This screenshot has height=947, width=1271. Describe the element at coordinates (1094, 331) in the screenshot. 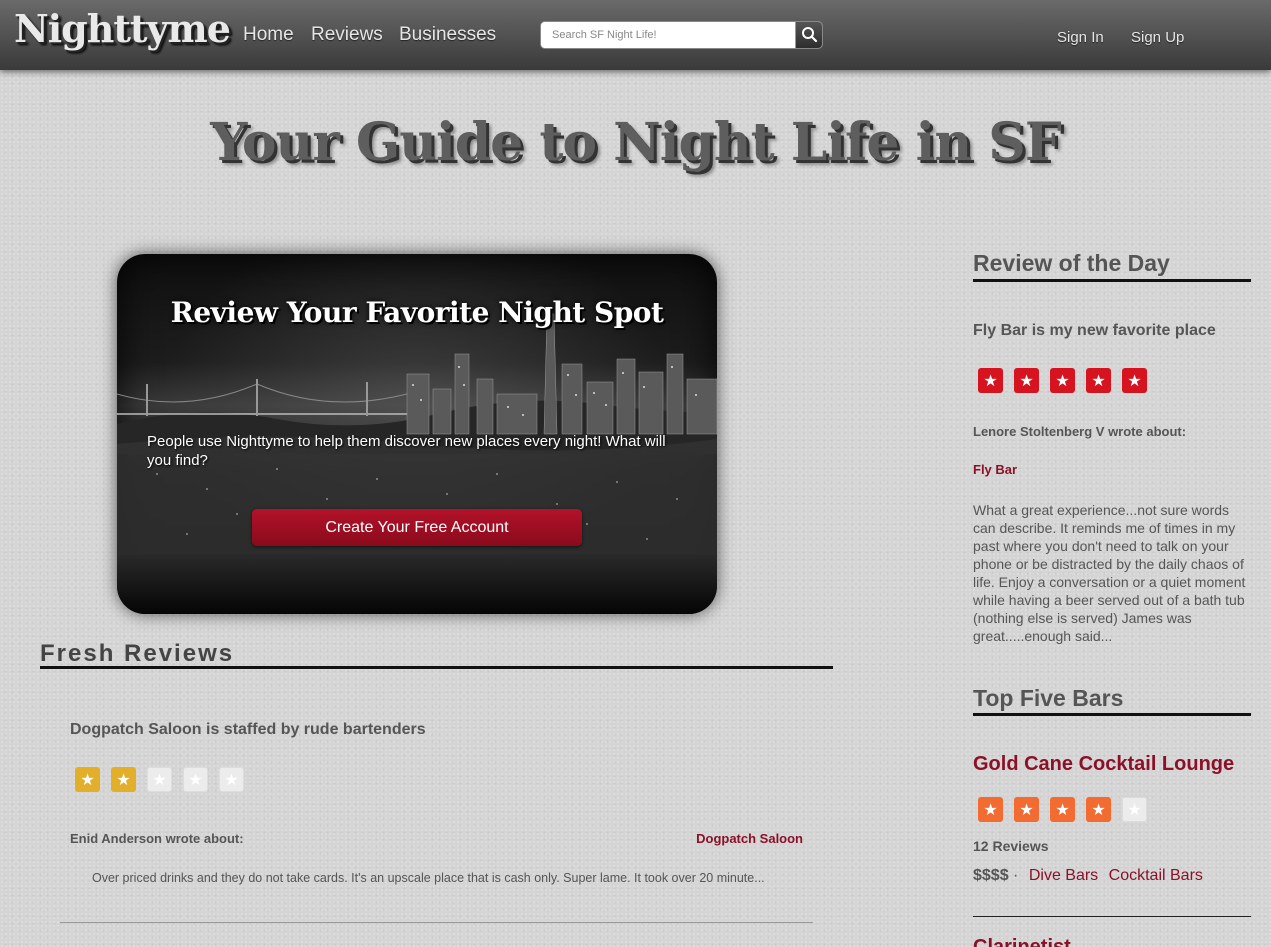

I see `rotd-title: Fly Bar is my new favorite place` at that location.